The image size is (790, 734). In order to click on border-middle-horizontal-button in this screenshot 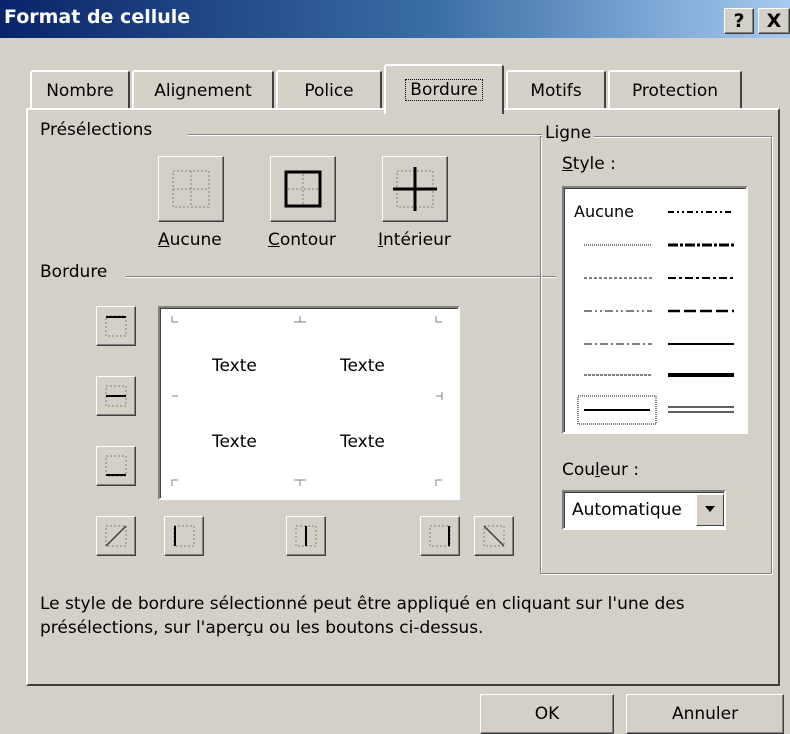, I will do `click(116, 396)`.